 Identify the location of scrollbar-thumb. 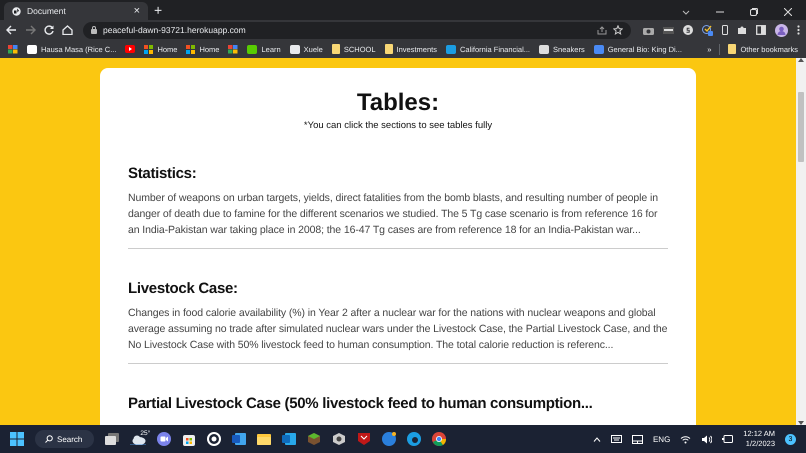
(801, 127).